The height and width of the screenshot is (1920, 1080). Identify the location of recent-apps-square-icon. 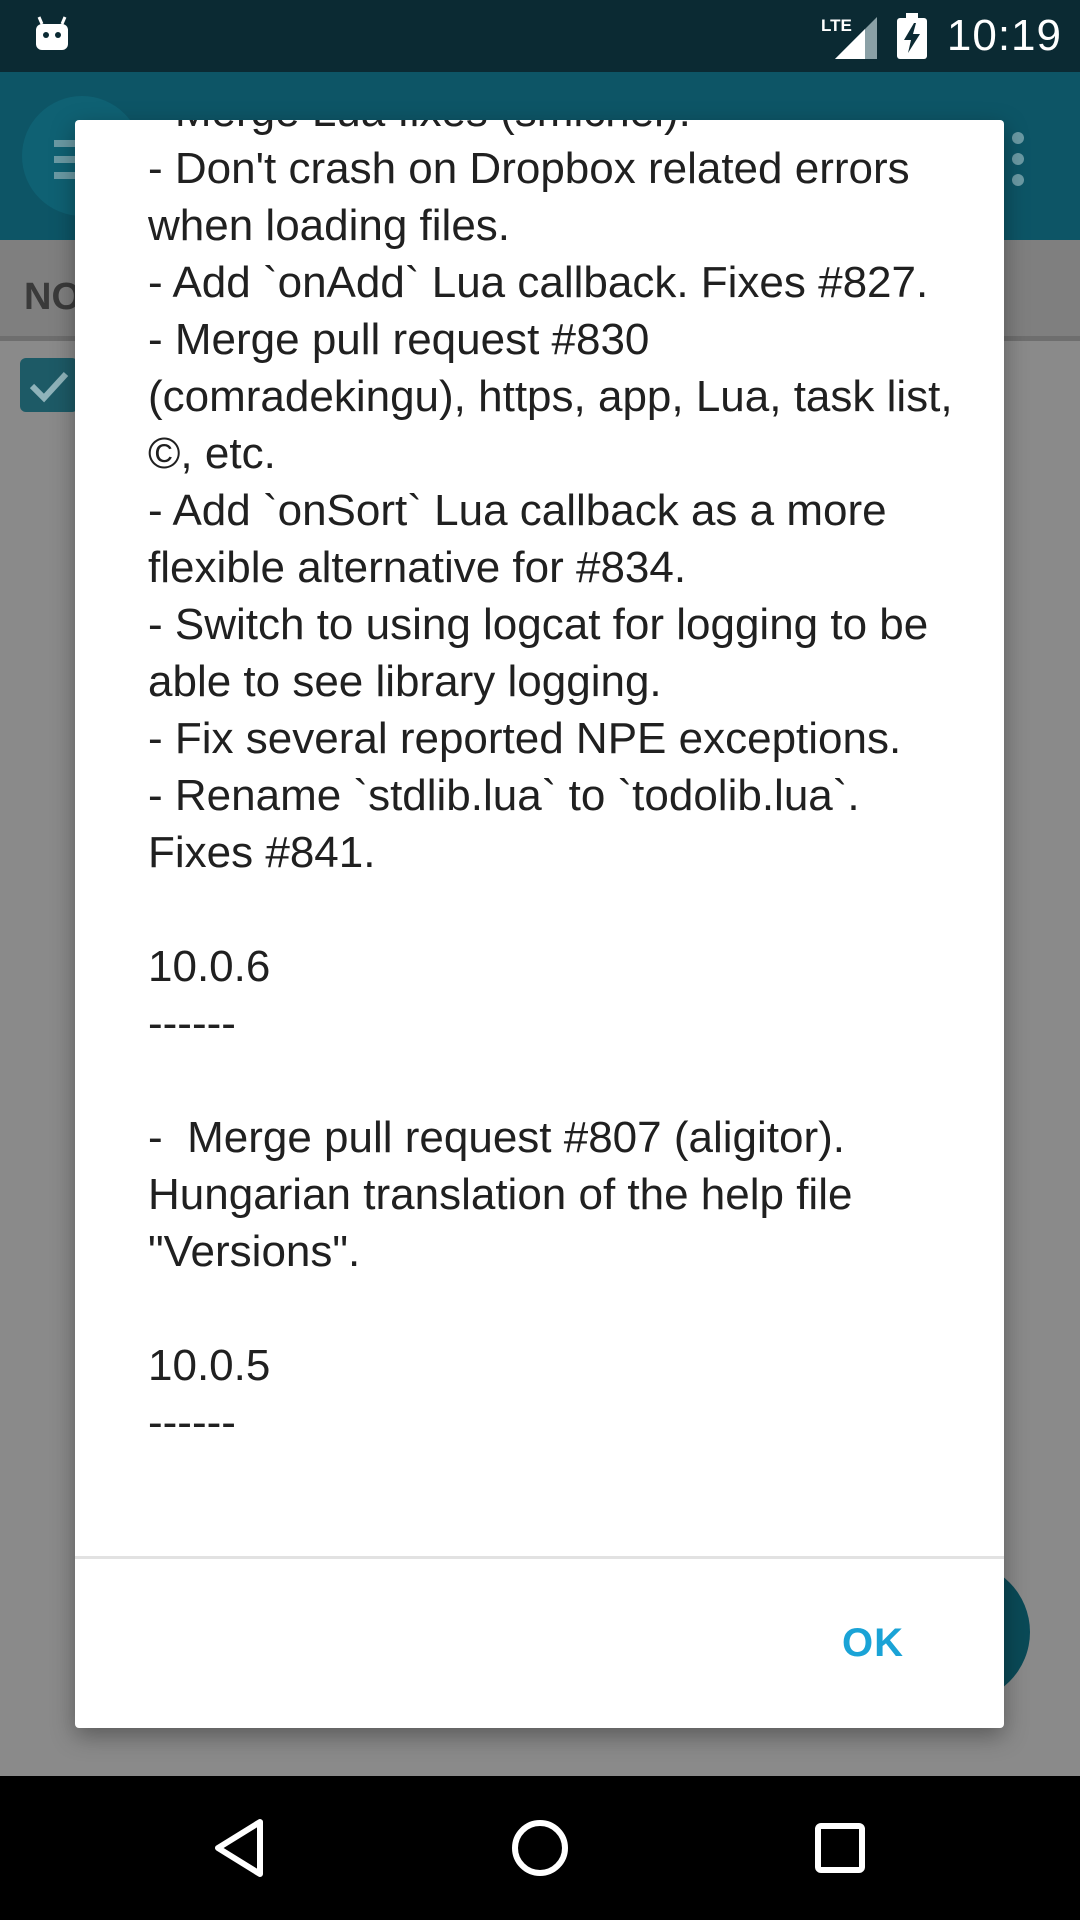
(840, 1848).